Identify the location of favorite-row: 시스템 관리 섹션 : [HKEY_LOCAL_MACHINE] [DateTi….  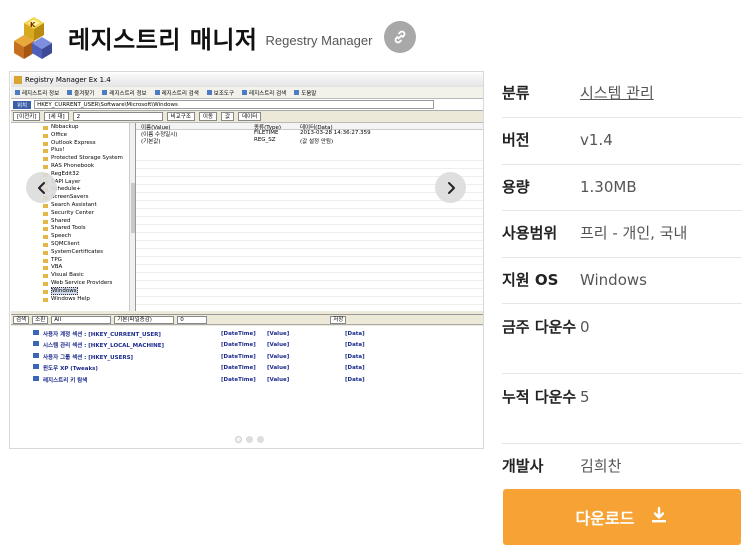
(247, 346).